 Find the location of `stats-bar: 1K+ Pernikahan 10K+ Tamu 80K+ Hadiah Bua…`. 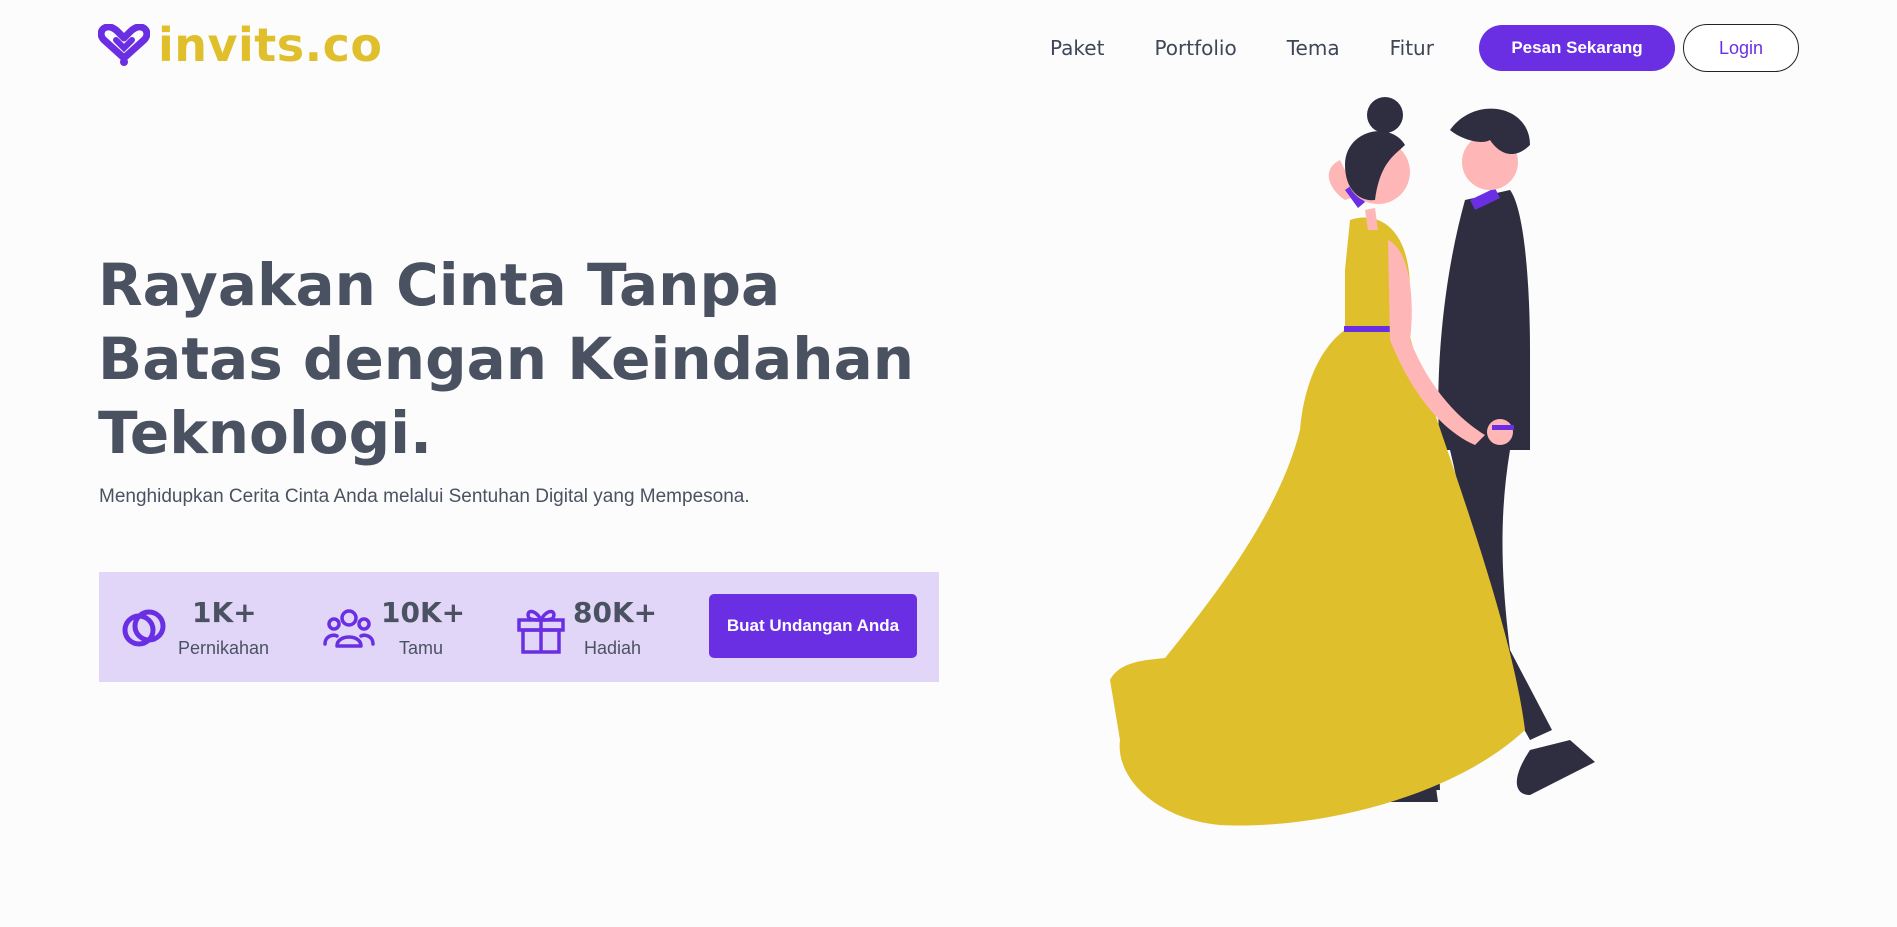

stats-bar: 1K+ Pernikahan 10K+ Tamu 80K+ Hadiah Bua… is located at coordinates (519, 627).